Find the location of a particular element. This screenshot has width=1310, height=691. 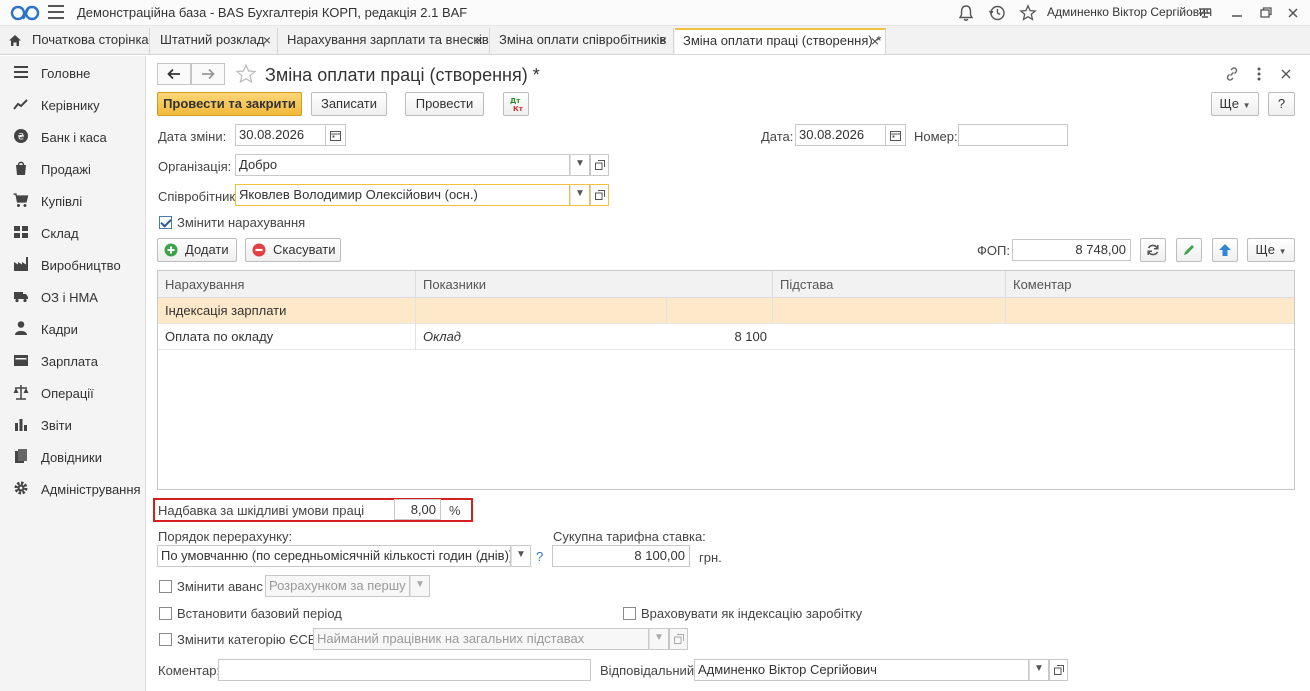

change-accruals-checkbox is located at coordinates (165, 222).